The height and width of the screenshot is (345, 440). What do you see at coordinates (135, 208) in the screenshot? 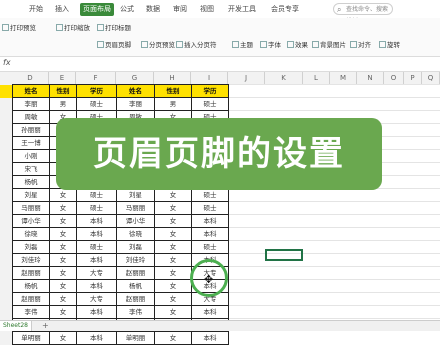
I see `table-cell: 马丽丽` at bounding box center [135, 208].